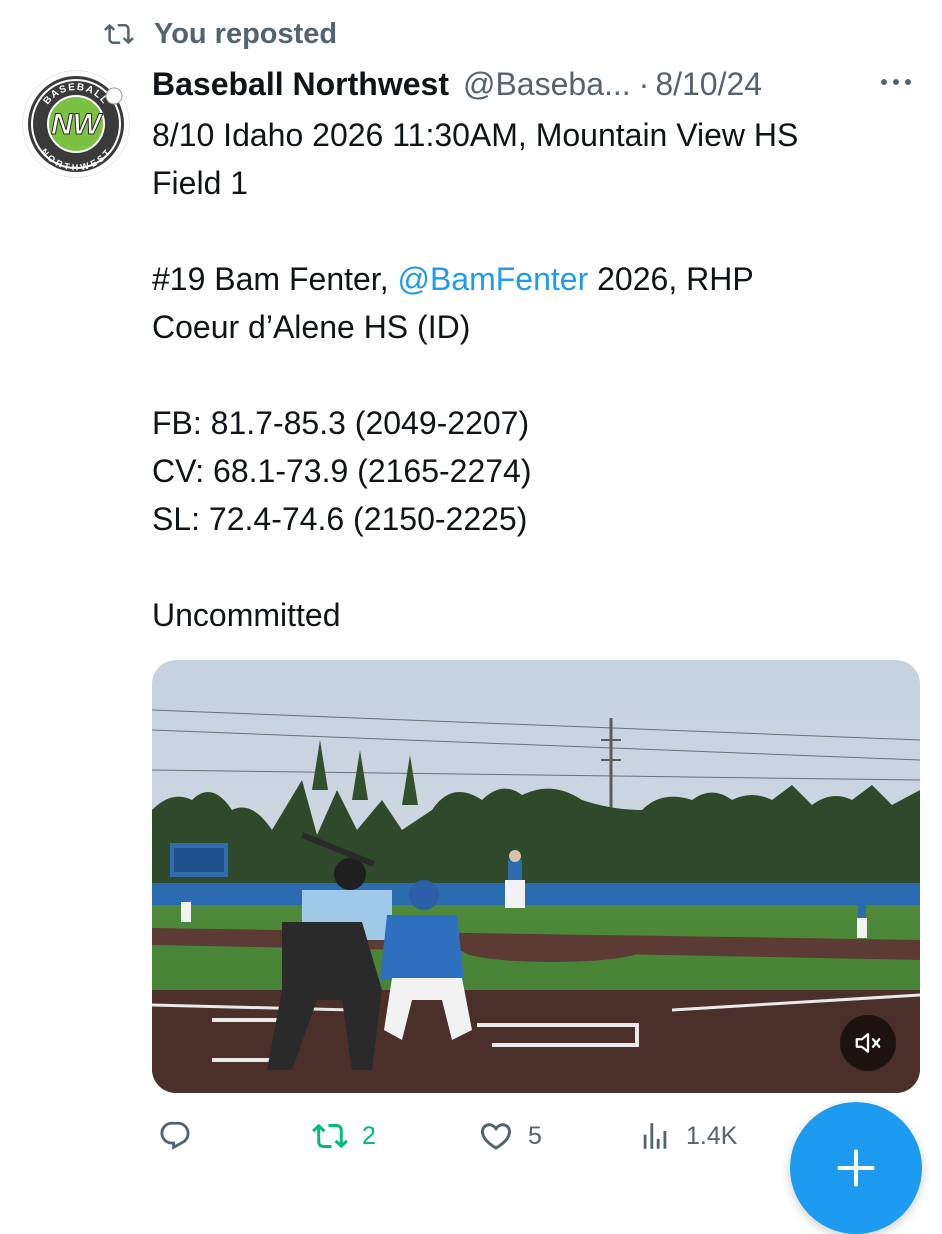 Image resolution: width=942 pixels, height=1234 pixels. What do you see at coordinates (712, 1135) in the screenshot?
I see `views-count: 1.4K` at bounding box center [712, 1135].